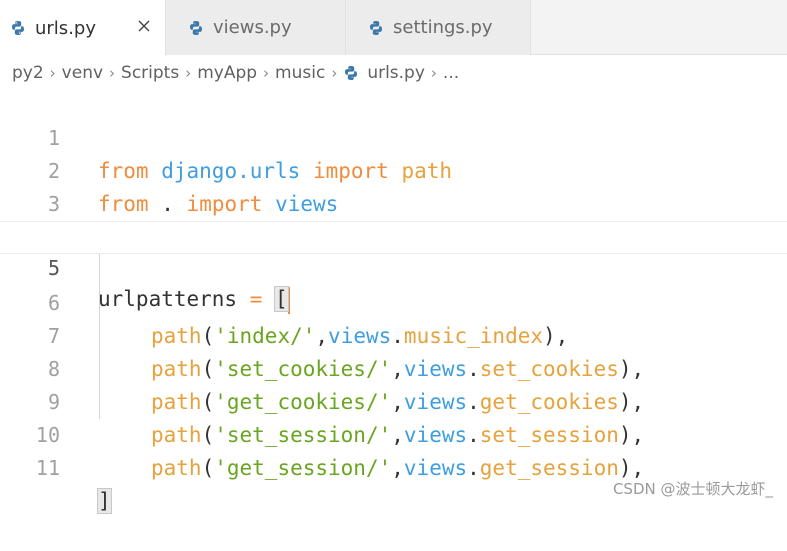  What do you see at coordinates (28, 73) in the screenshot?
I see `breadcrumb-item: py2` at bounding box center [28, 73].